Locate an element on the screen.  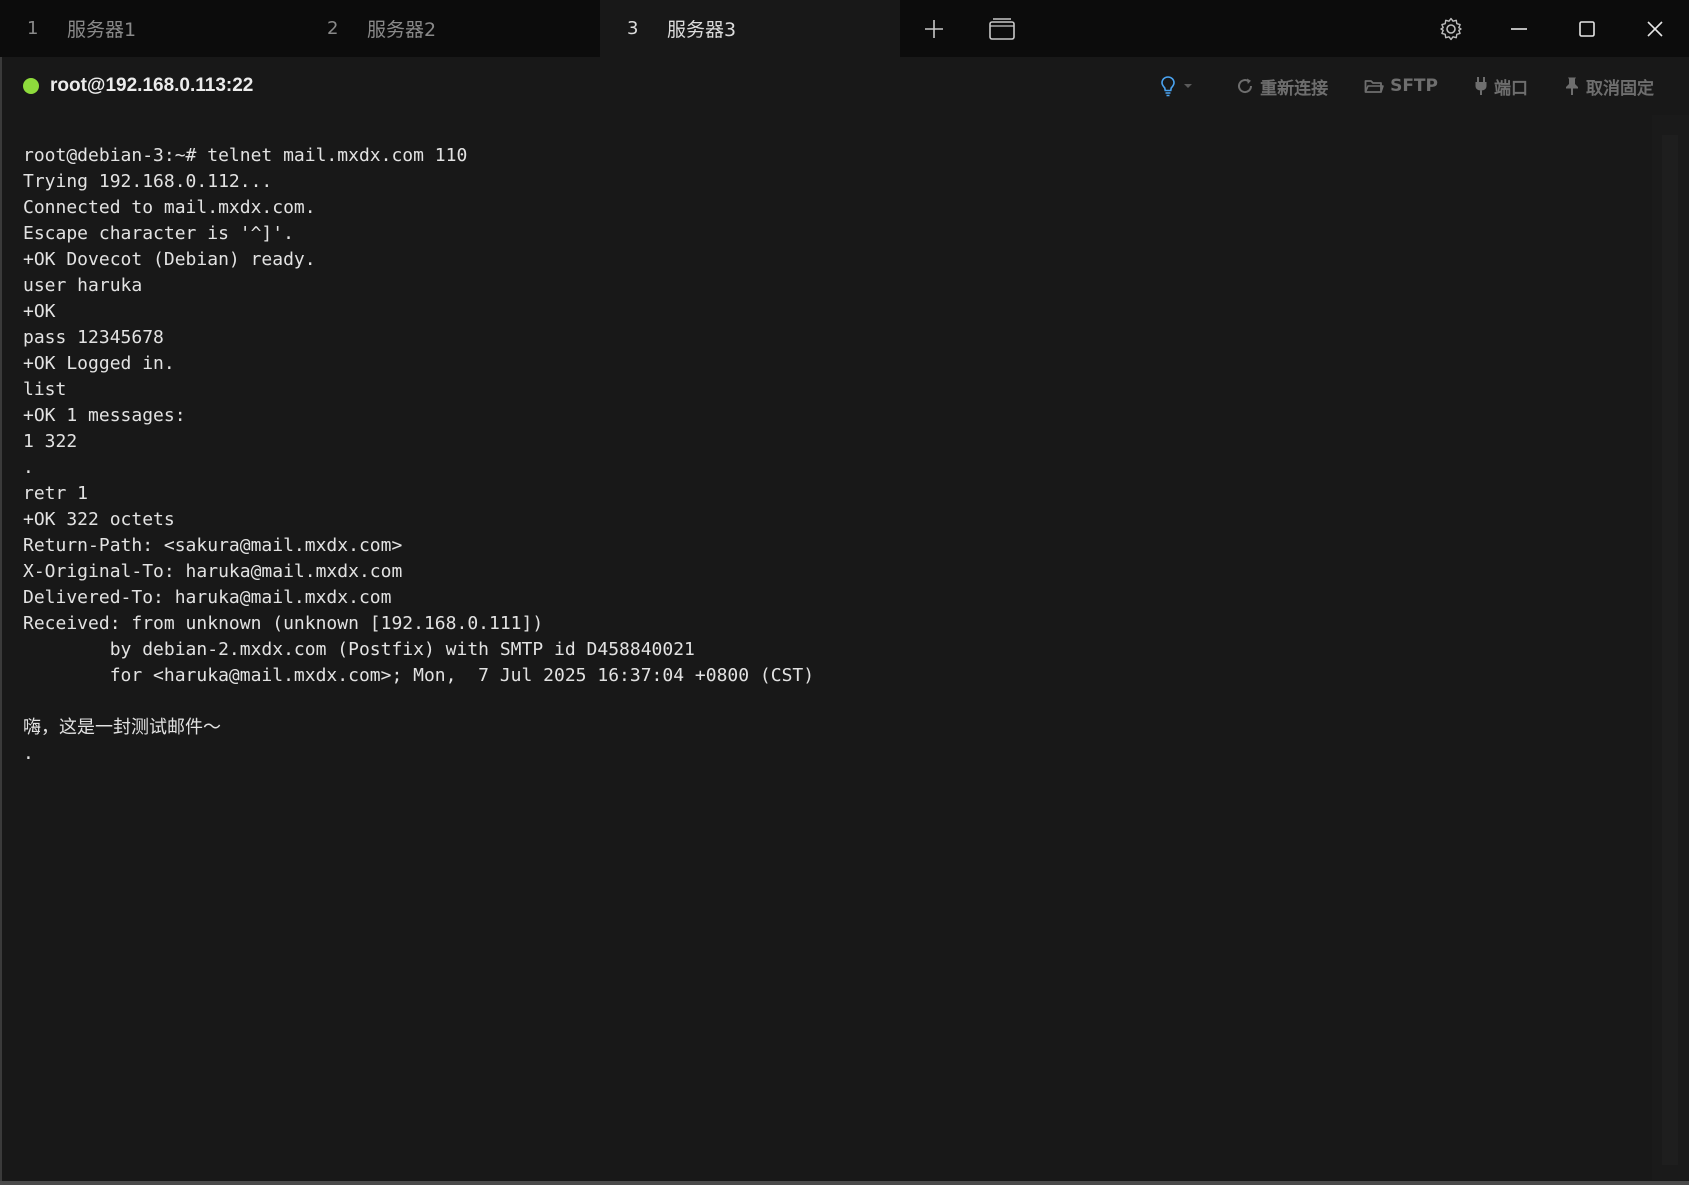
port-label: 端口 is located at coordinates (1511, 88).